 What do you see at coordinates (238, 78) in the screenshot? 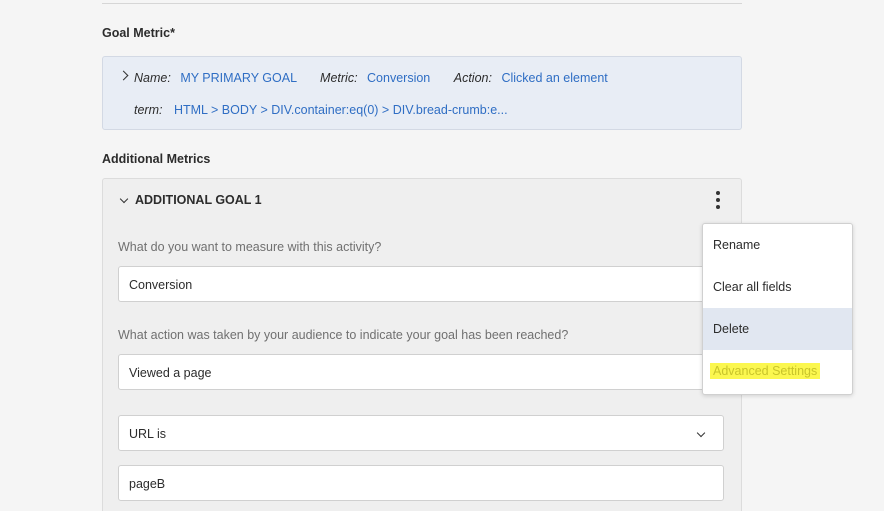
I see `name-value: MY PRIMARY GOAL` at bounding box center [238, 78].